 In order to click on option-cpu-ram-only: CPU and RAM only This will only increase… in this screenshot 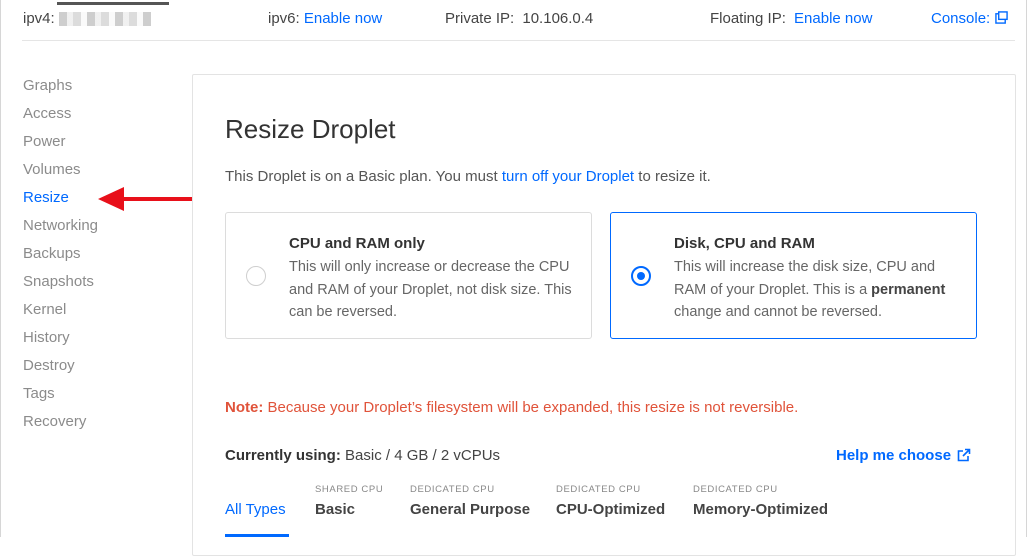, I will do `click(408, 275)`.